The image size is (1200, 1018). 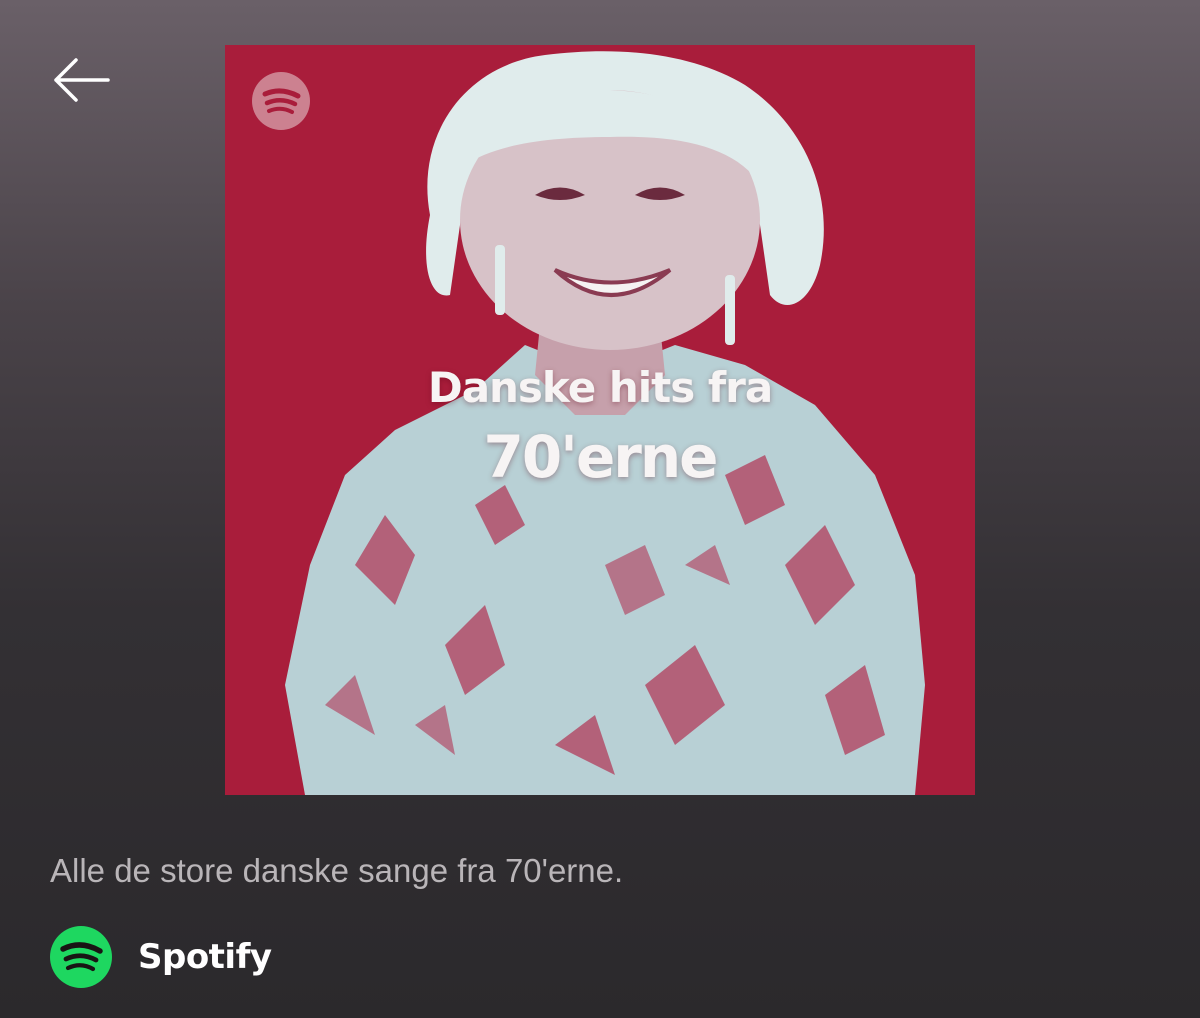 What do you see at coordinates (337, 870) in the screenshot?
I see `playlist-description: Alle de store danske sange fra 70'erne.` at bounding box center [337, 870].